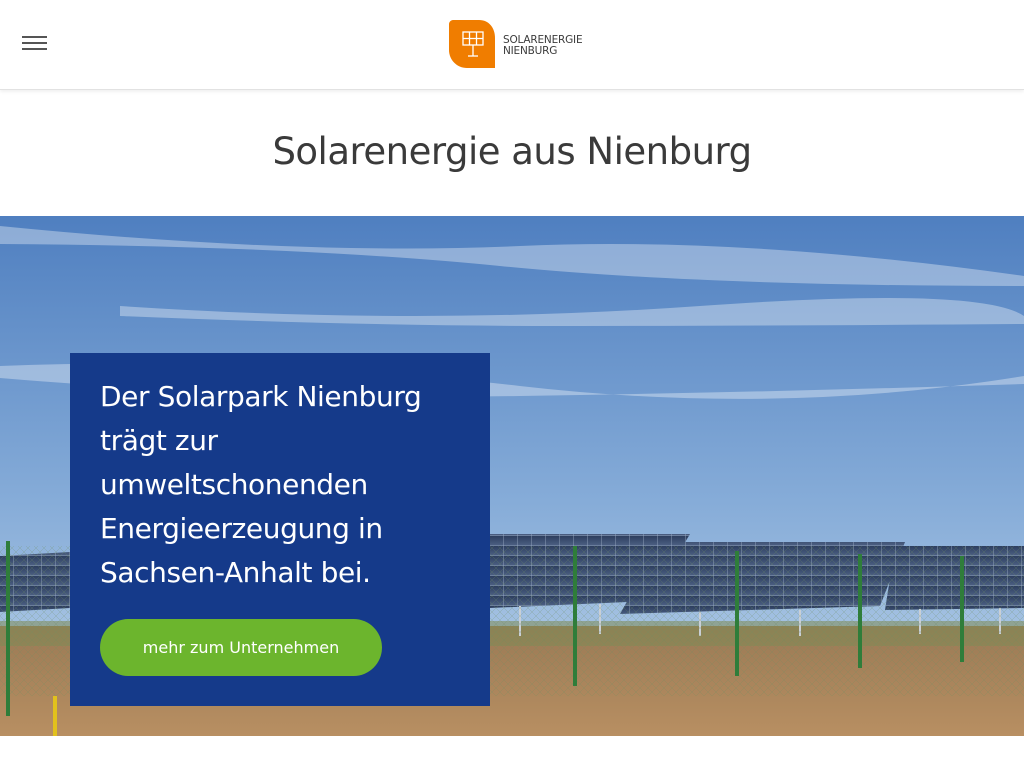  Describe the element at coordinates (241, 528) in the screenshot. I see `hero-line: Energieerzeugung in` at that location.